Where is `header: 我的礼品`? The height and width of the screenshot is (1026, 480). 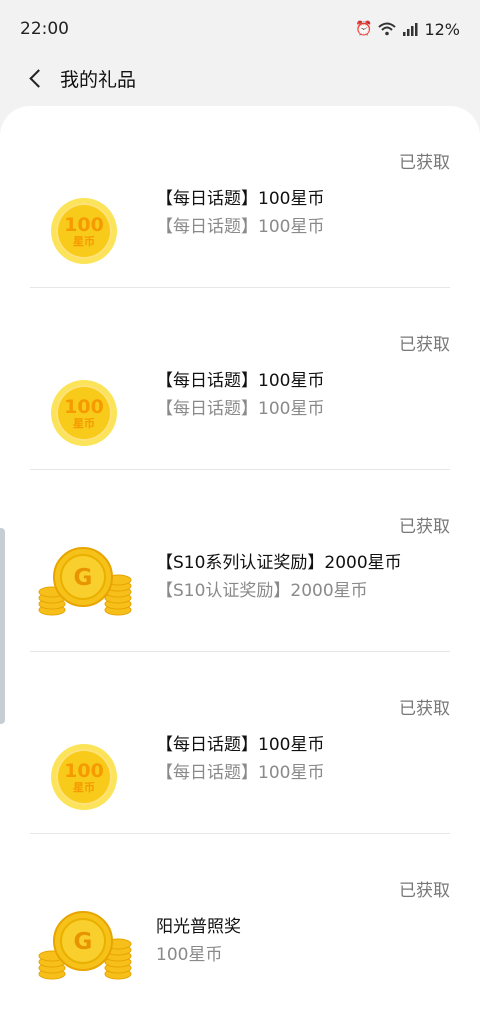
header: 我的礼品 is located at coordinates (240, 78).